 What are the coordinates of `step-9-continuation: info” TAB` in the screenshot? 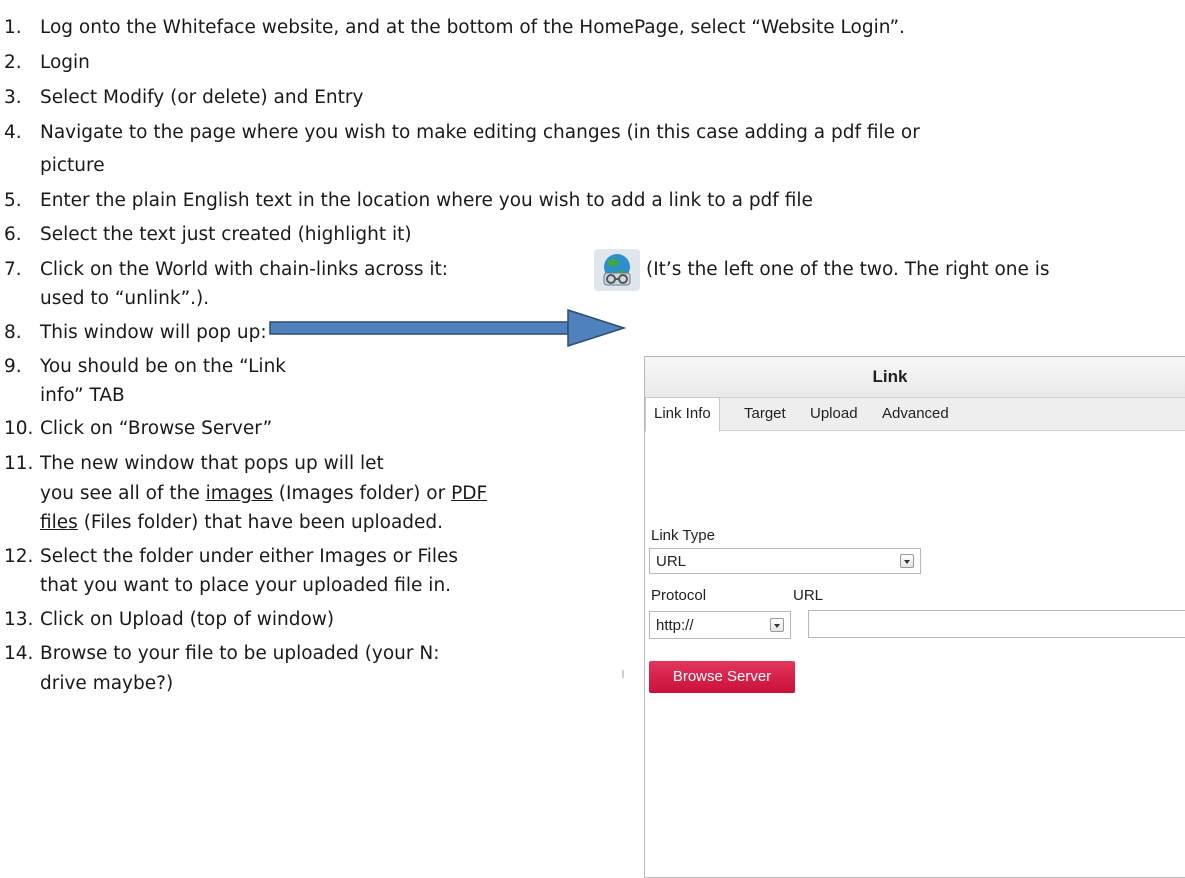 It's located at (82, 395).